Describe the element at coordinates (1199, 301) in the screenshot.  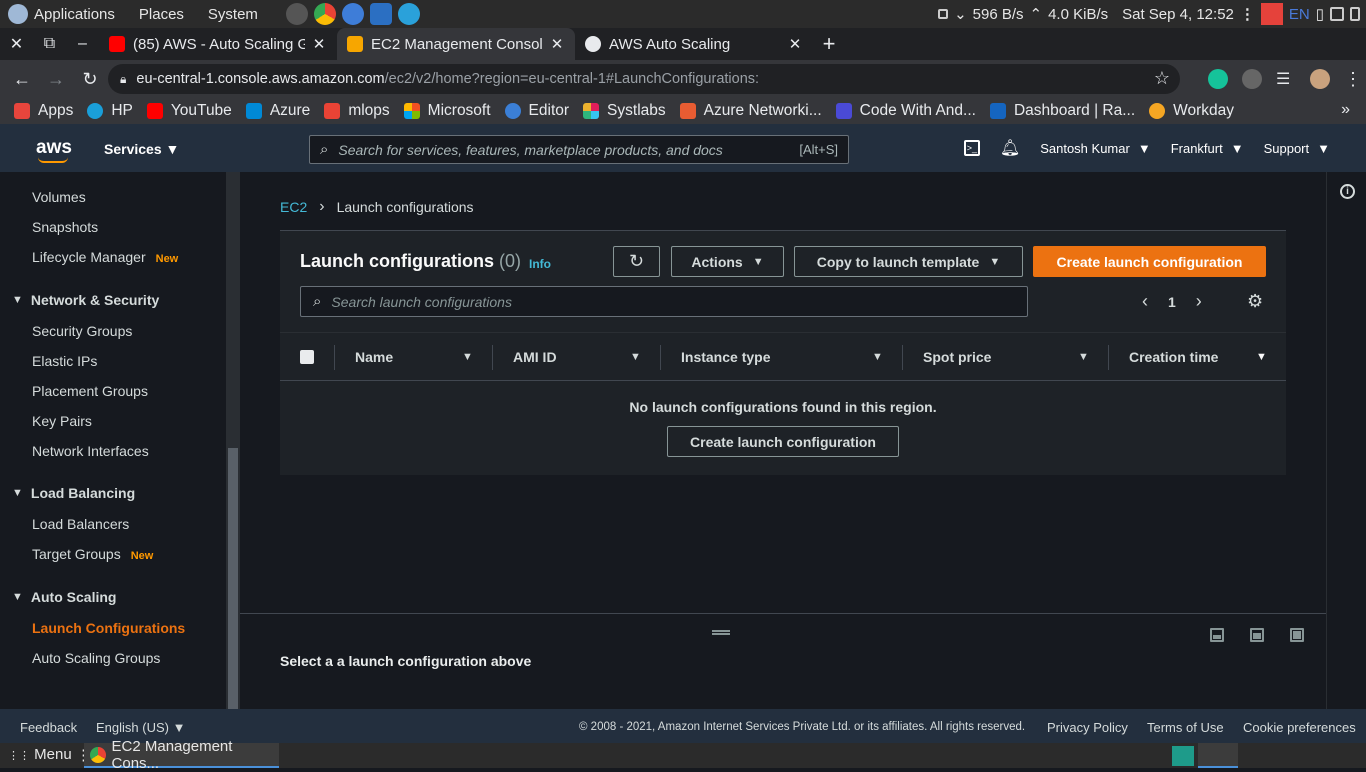
I see `chevron-right-icon: ›` at that location.